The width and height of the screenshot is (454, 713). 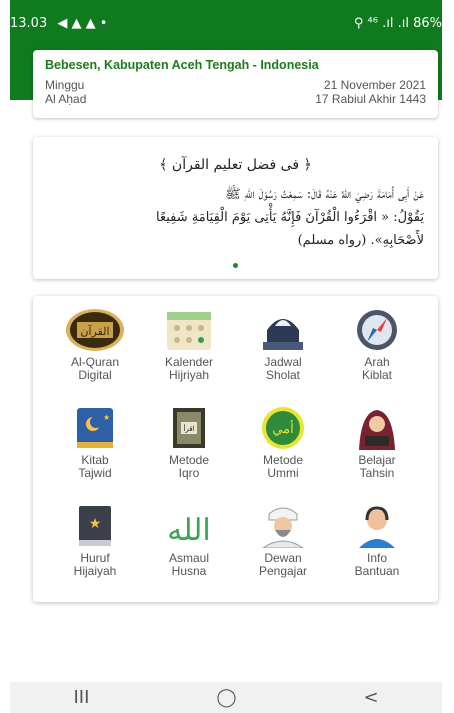 I want to click on menu-item-huruf-hijaiyah: ★ Huruf Hijaiyah, so click(x=95, y=541).